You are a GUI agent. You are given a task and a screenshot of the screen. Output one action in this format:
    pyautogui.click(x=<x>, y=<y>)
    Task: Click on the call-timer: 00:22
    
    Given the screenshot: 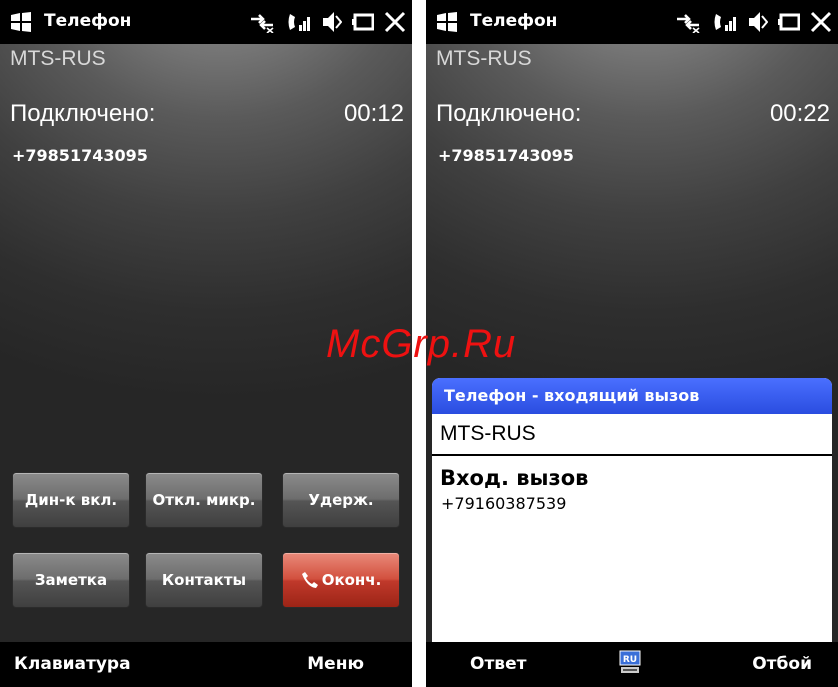 What is the action you would take?
    pyautogui.click(x=799, y=113)
    